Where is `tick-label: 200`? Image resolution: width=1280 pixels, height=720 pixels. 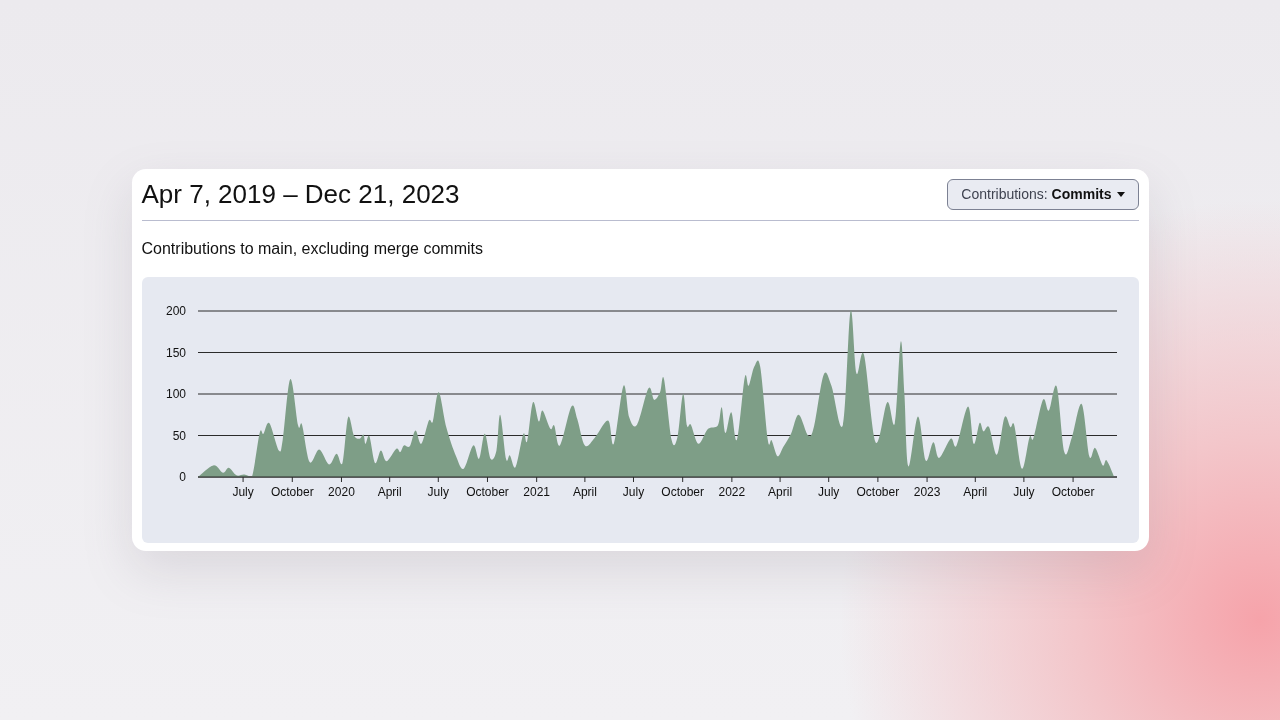
tick-label: 200 is located at coordinates (175, 311).